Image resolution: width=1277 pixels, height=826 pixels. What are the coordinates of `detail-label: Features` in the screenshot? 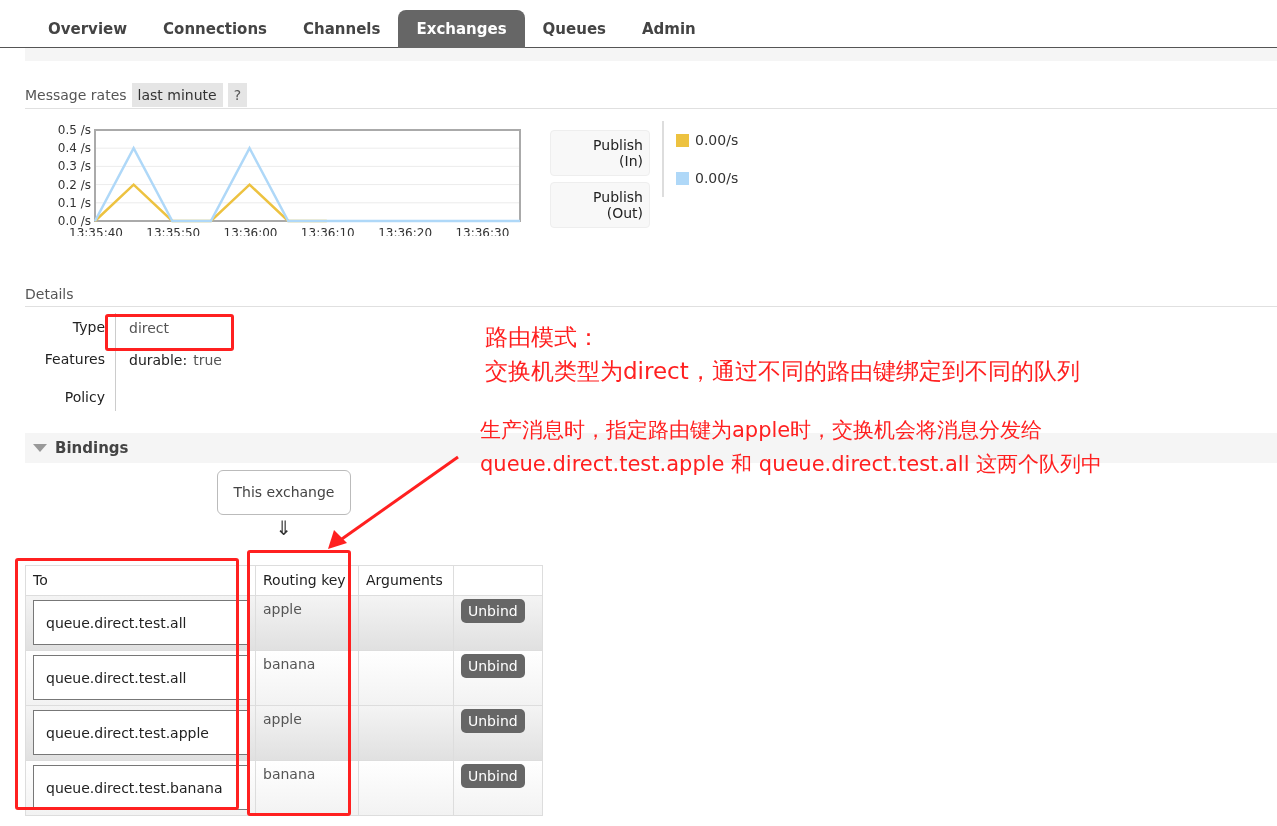 It's located at (74, 359).